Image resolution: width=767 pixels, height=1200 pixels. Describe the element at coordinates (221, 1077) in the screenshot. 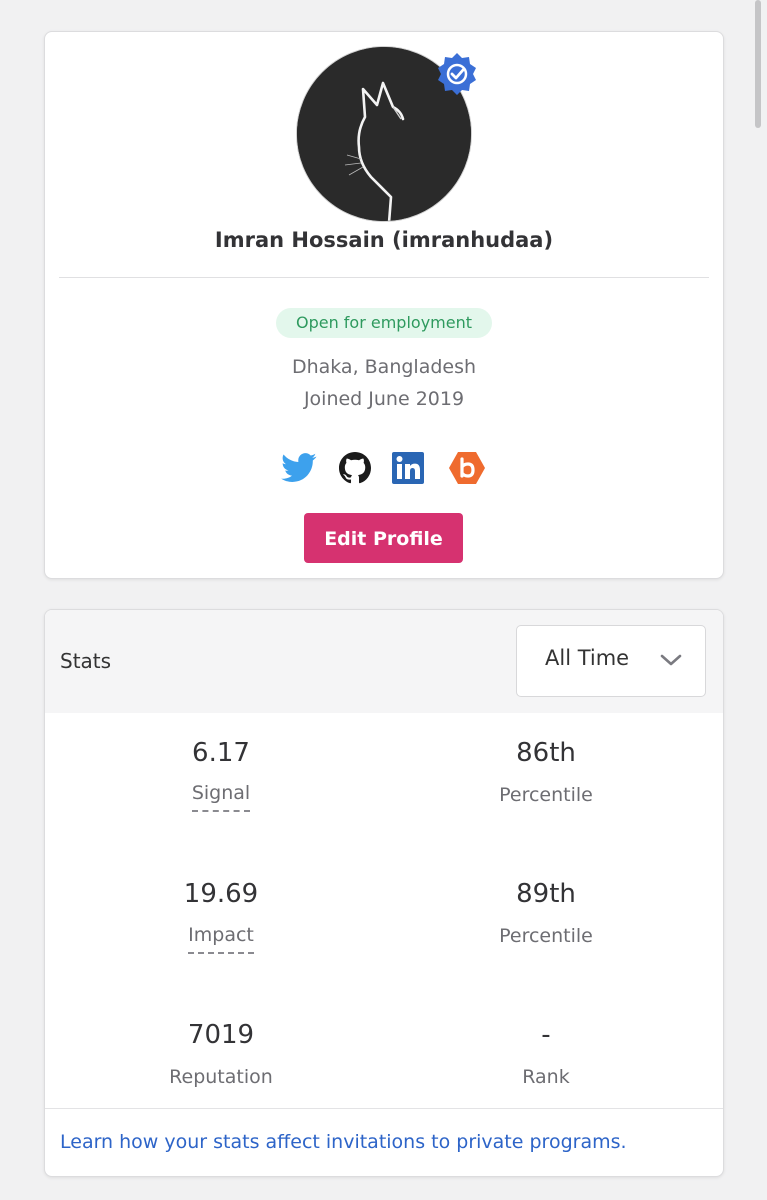

I see `reputation-label: Reputation` at that location.